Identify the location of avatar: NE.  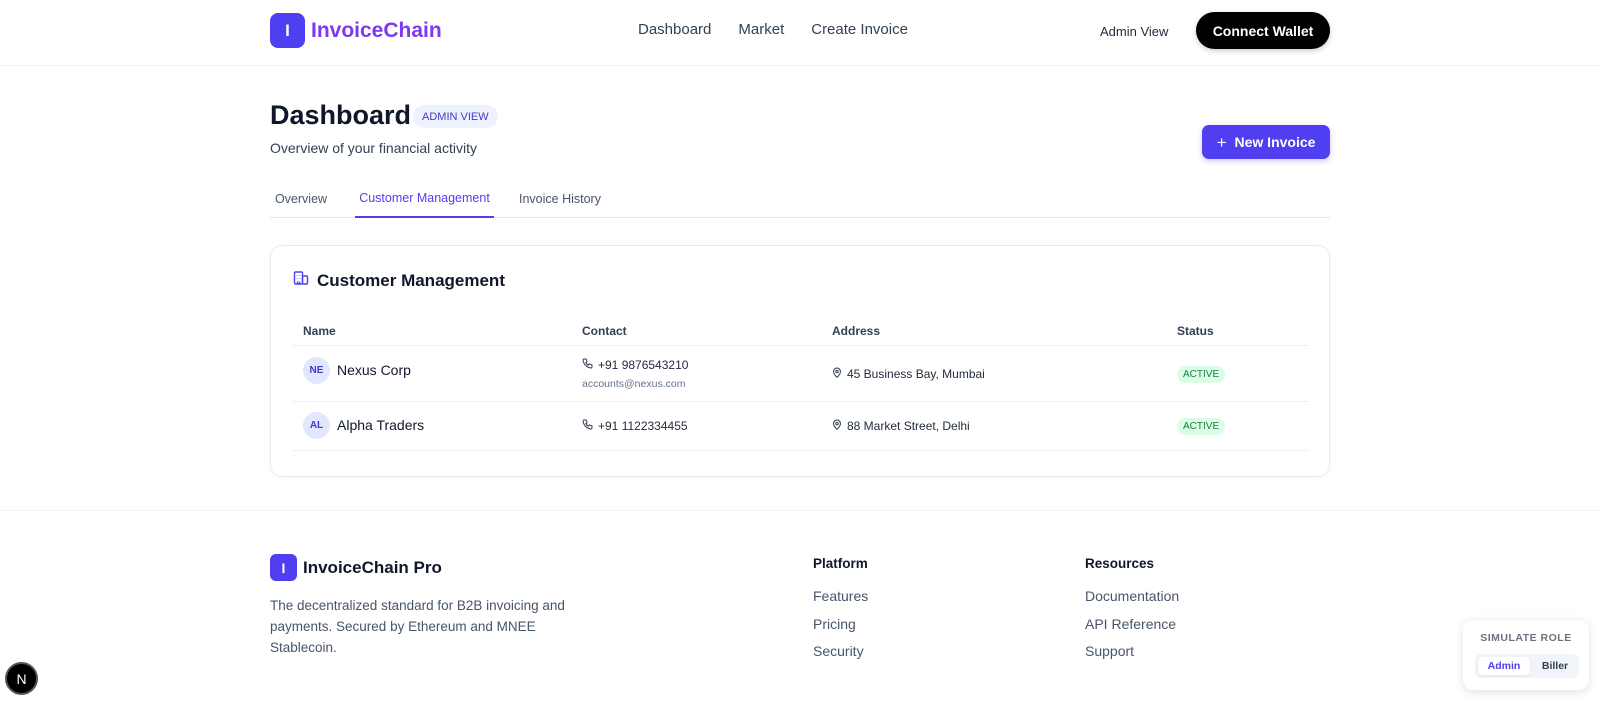
(316, 370).